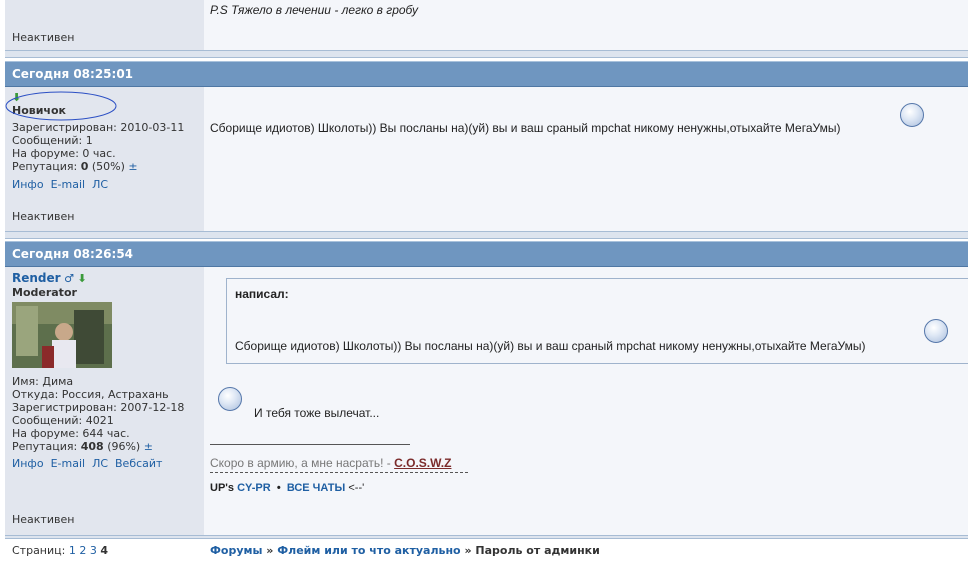 The width and height of the screenshot is (968, 563). I want to click on reputation: Репутация: 0 (50%) ±, so click(75, 166).